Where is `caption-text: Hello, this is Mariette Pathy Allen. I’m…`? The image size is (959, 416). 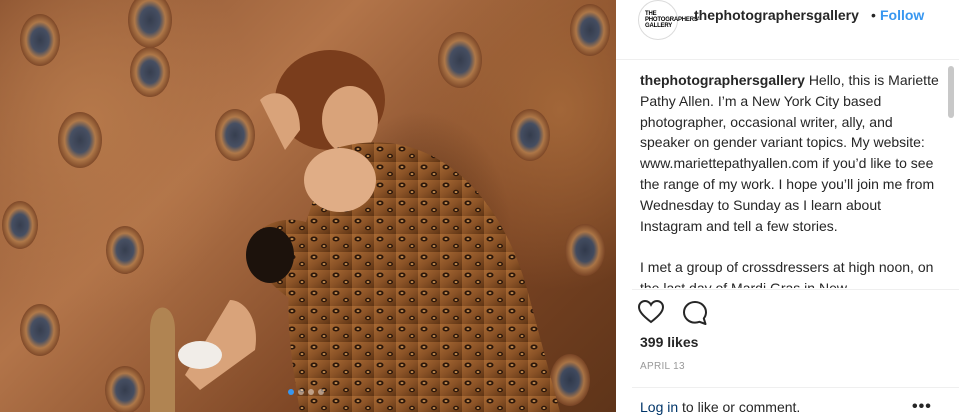 caption-text: Hello, this is Mariette Pathy Allen. I’m… is located at coordinates (789, 153).